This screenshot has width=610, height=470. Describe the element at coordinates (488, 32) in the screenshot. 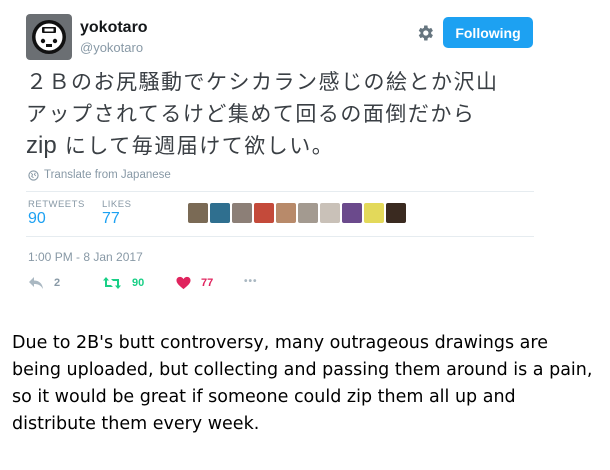

I see `following-button: Following` at that location.